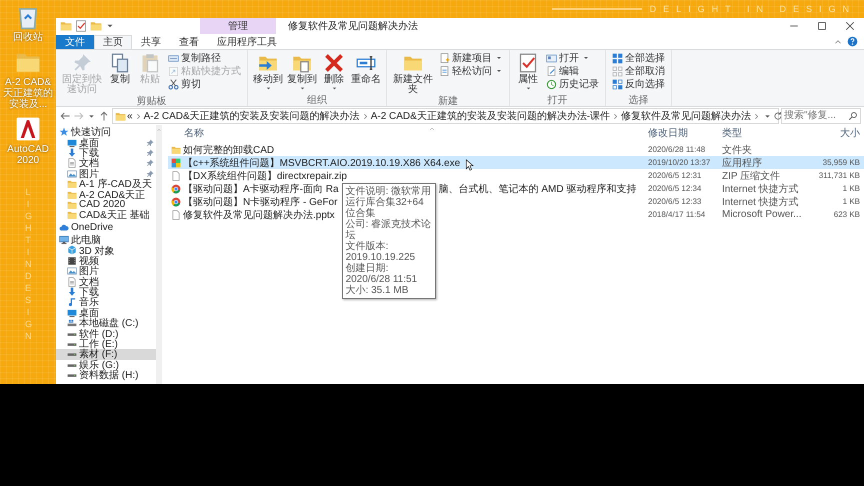 The image size is (864, 486). I want to click on tooltip-text: 大小: 35.1 MB, so click(378, 290).